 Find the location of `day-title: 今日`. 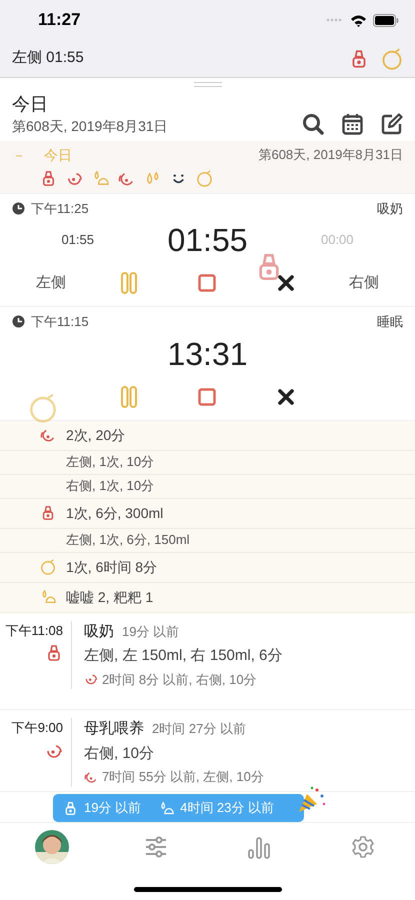

day-title: 今日 is located at coordinates (58, 155).